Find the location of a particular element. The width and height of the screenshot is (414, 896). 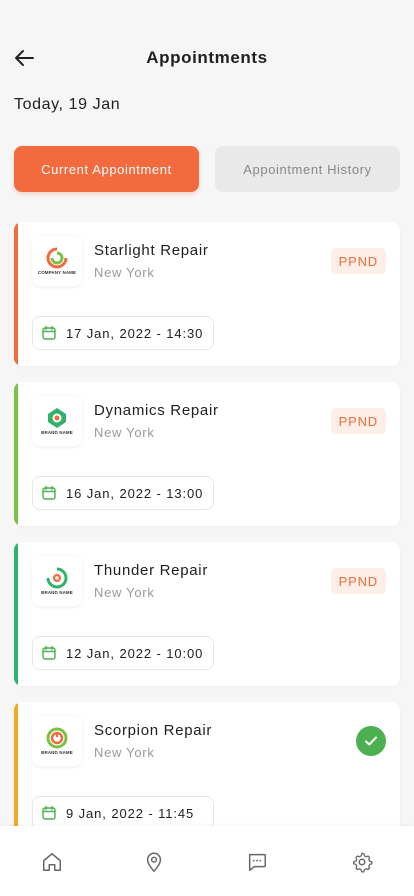

logo-caption: COMPANY NAME is located at coordinates (57, 273).